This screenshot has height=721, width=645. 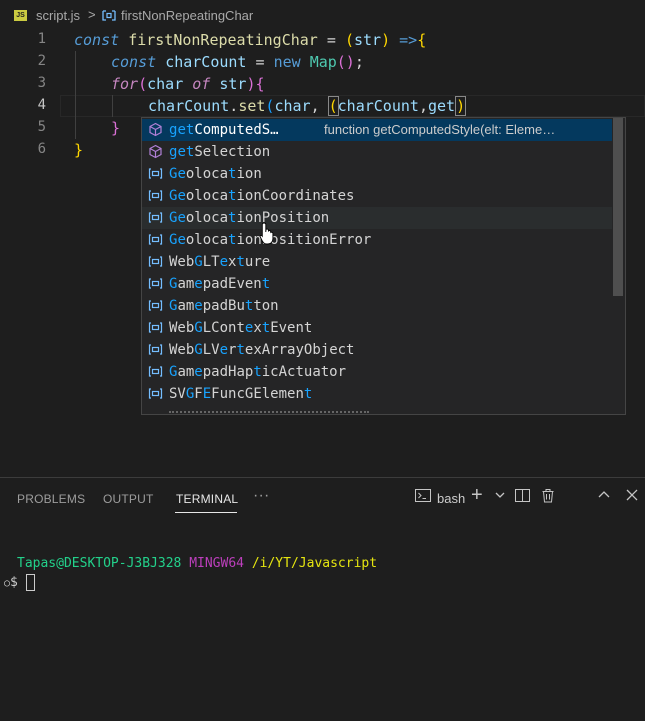 What do you see at coordinates (41, 61) in the screenshot?
I see `line-number: 2` at bounding box center [41, 61].